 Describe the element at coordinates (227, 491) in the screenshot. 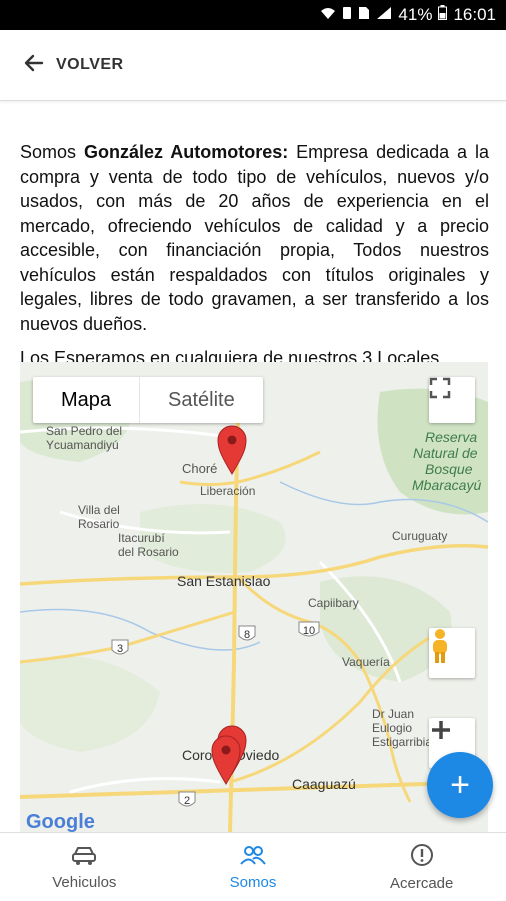

I see `label-liberacion: Liberación` at that location.